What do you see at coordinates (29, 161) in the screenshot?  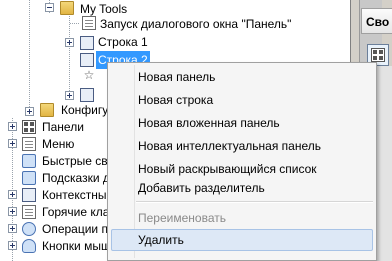 I see `quick-properties-icon` at bounding box center [29, 161].